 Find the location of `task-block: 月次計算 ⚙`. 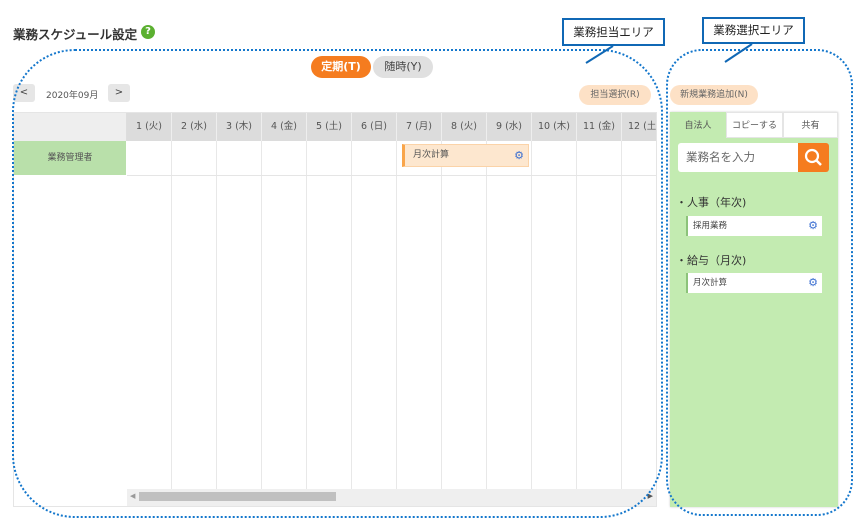

task-block: 月次計算 ⚙ is located at coordinates (465, 155).